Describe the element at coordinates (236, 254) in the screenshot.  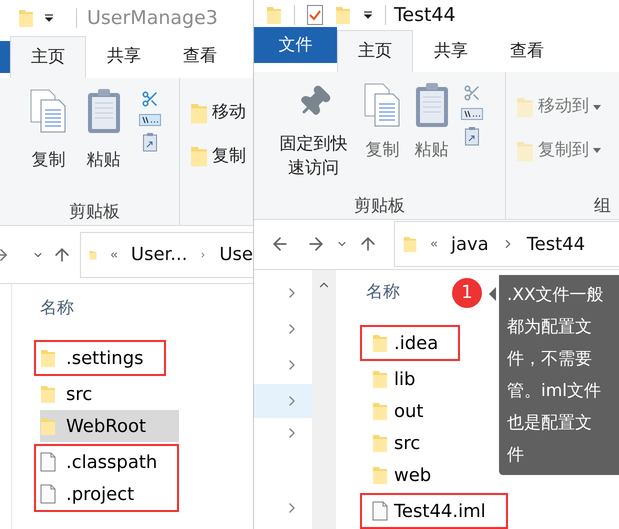
I see `breadcrumb: Use` at that location.